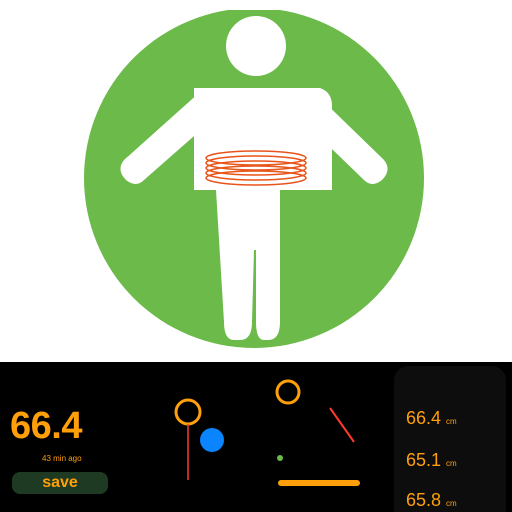  Describe the element at coordinates (424, 460) in the screenshot. I see `history-value: 65.1` at that location.